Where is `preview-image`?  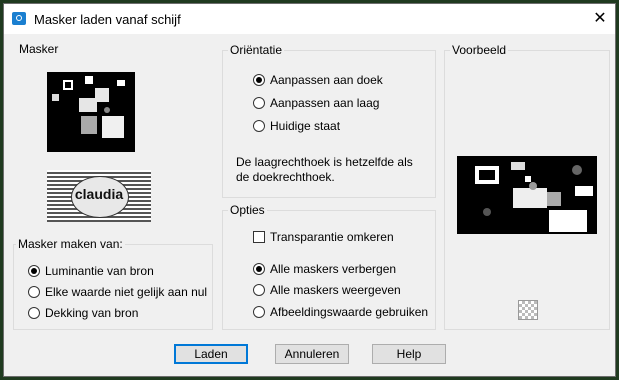 preview-image is located at coordinates (527, 195).